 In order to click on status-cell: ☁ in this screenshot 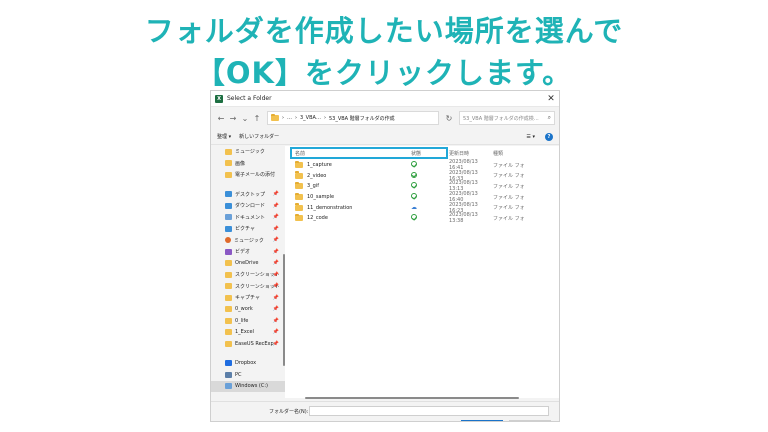, I will do `click(430, 207)`.